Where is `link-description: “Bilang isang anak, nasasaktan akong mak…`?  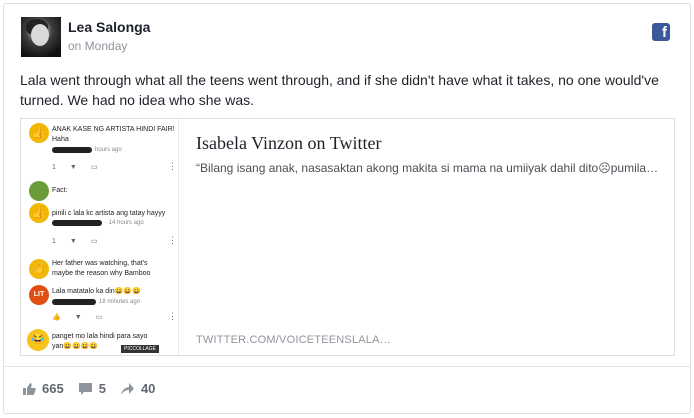 link-description: “Bilang isang anak, nasasaktan akong mak… is located at coordinates (427, 168).